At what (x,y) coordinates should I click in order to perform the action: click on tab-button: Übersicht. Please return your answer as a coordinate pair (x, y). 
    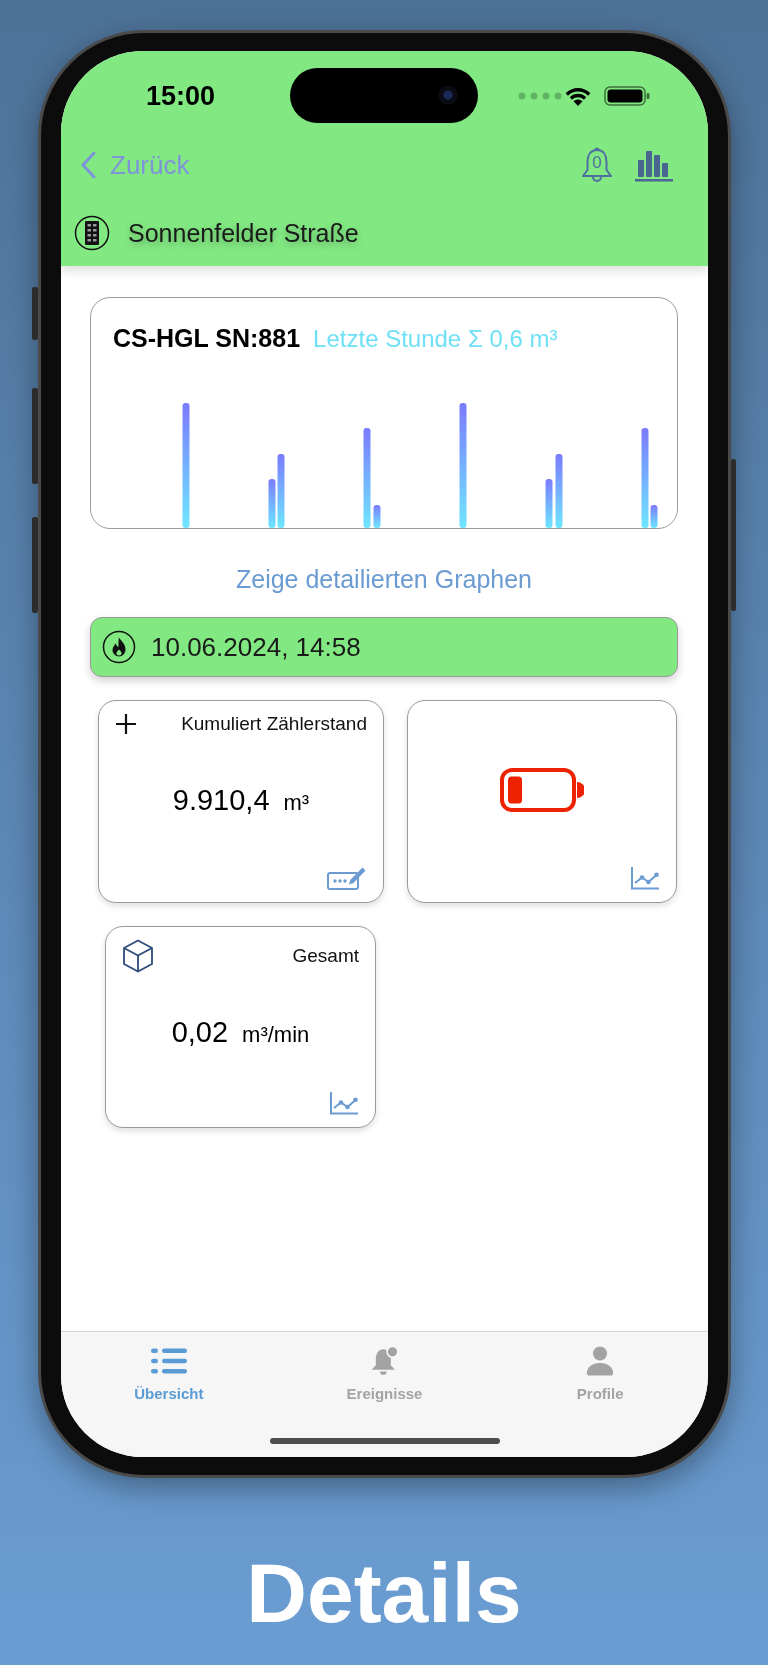
    Looking at the image, I should click on (169, 1374).